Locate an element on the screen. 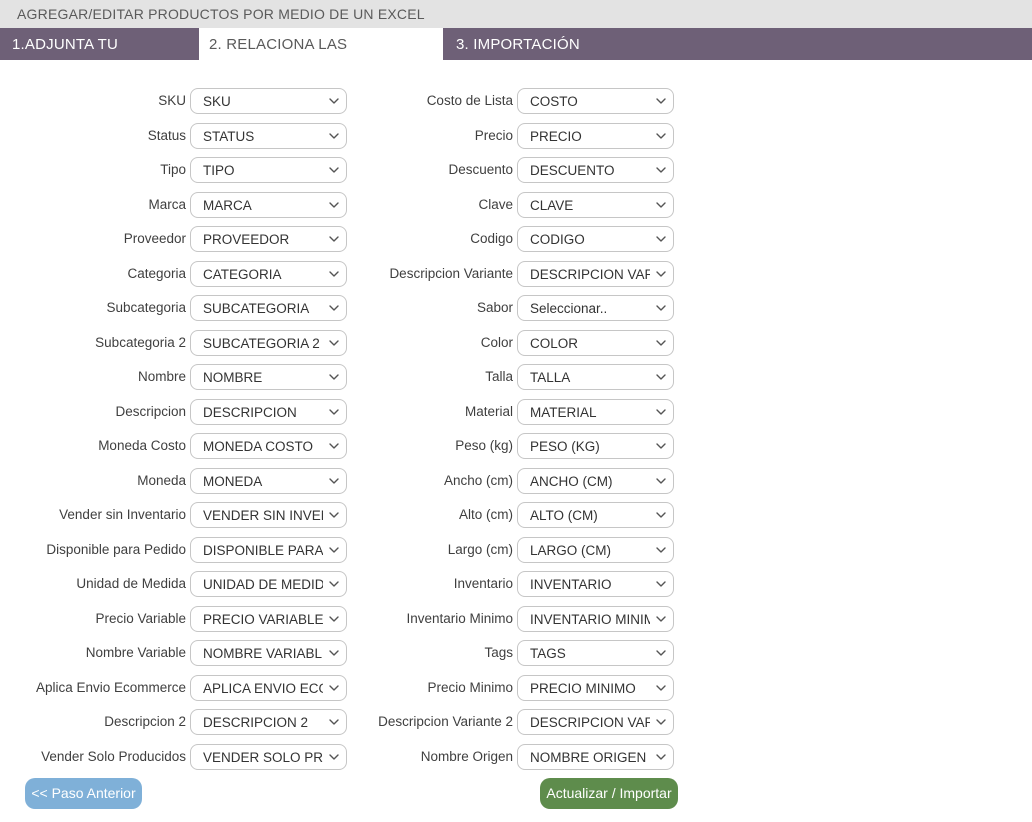 Image resolution: width=1032 pixels, height=822 pixels. select-value: MONEDA COSTO is located at coordinates (258, 446).